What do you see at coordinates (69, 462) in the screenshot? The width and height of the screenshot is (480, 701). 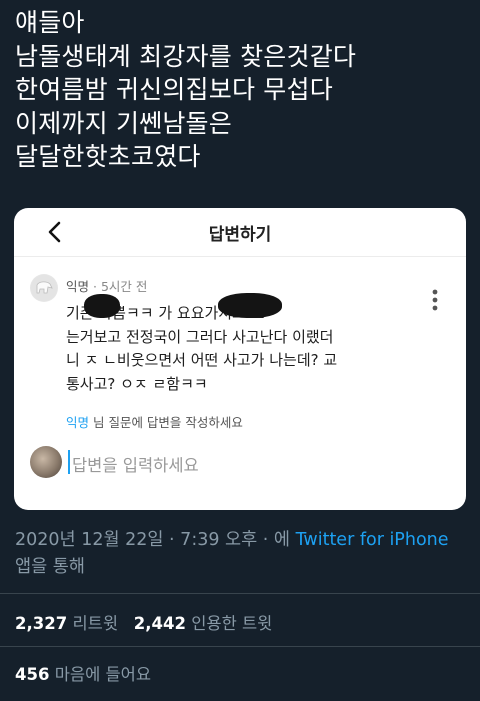 I see `text-cursor` at bounding box center [69, 462].